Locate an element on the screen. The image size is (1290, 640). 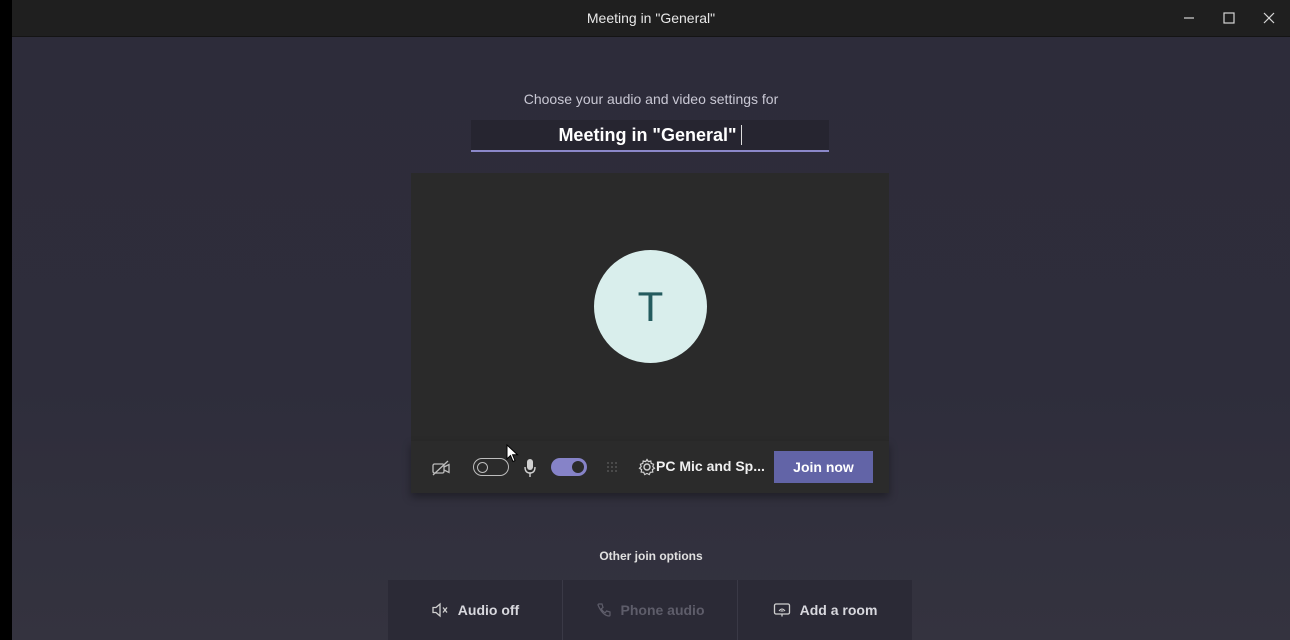
minimize-icon is located at coordinates (1189, 18).